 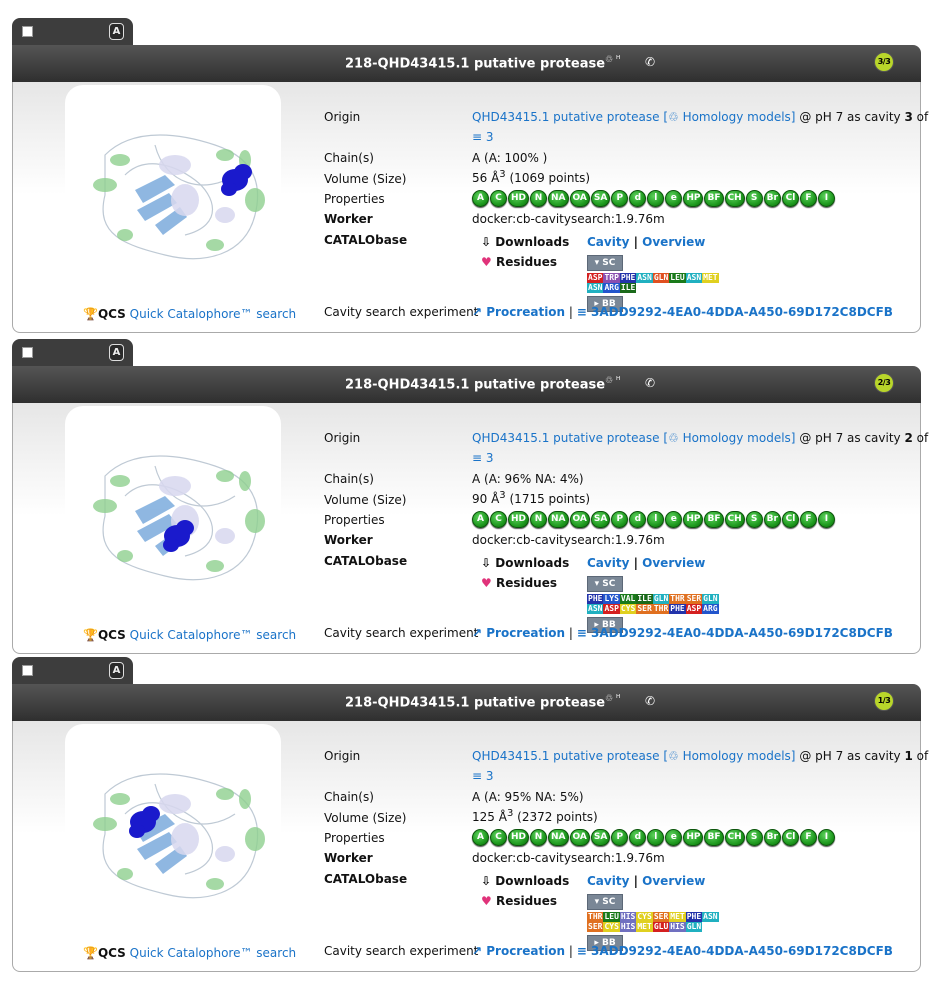 What do you see at coordinates (694, 609) in the screenshot?
I see `residue-asp: ASP` at bounding box center [694, 609].